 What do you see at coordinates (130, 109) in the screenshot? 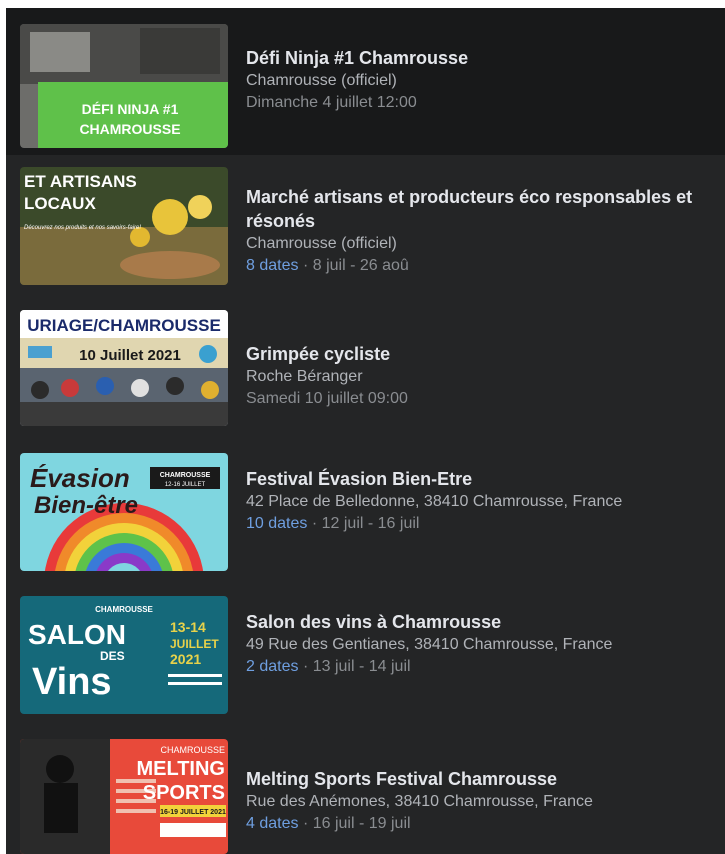
I see `thumb-line-1: DÉFI NINJA #1` at bounding box center [130, 109].